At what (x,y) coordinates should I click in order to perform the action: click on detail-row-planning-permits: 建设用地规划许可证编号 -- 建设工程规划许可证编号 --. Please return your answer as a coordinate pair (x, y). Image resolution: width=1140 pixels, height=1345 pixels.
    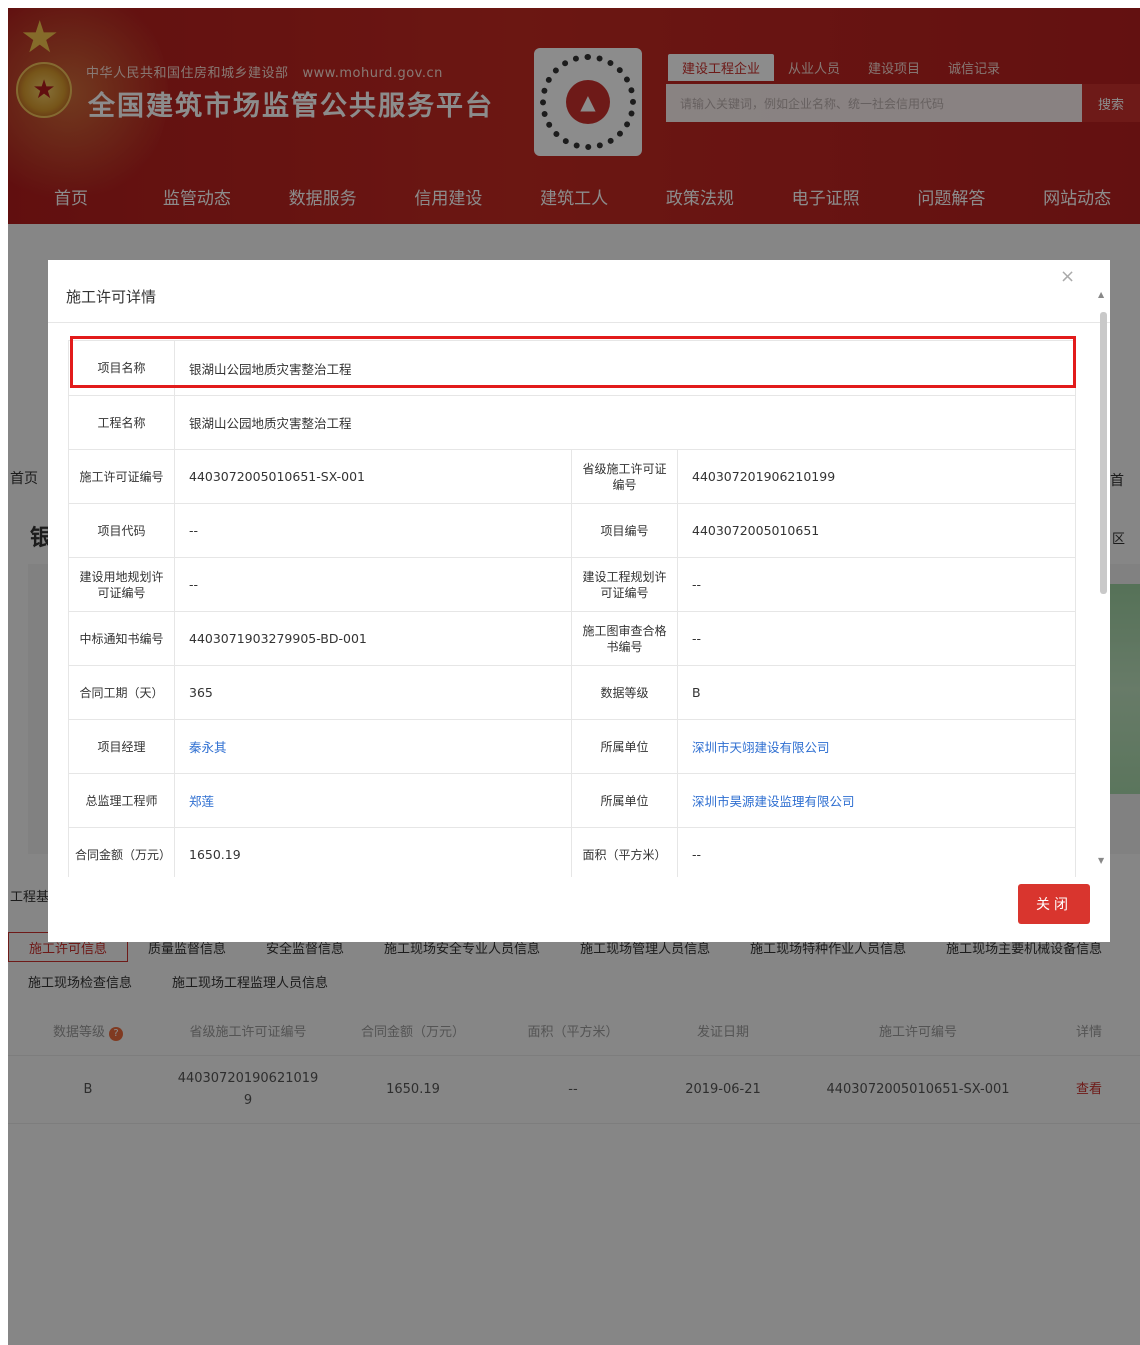
    Looking at the image, I should click on (572, 584).